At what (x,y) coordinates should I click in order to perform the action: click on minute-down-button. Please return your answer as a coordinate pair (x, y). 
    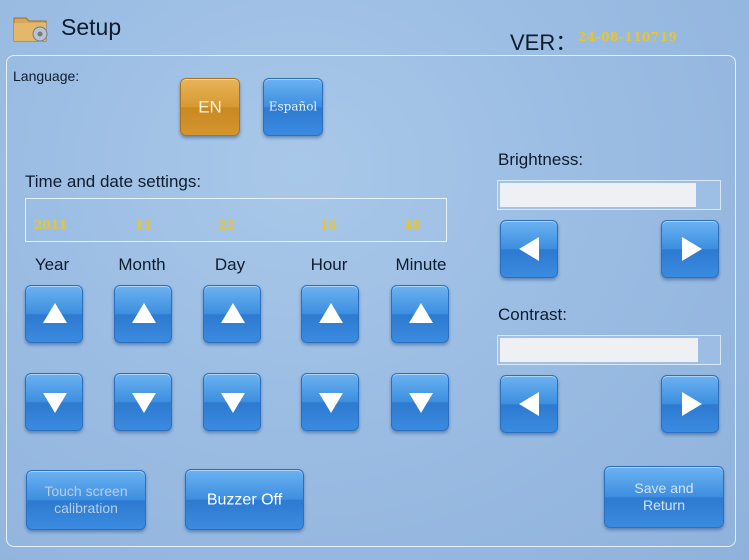
    Looking at the image, I should click on (420, 402).